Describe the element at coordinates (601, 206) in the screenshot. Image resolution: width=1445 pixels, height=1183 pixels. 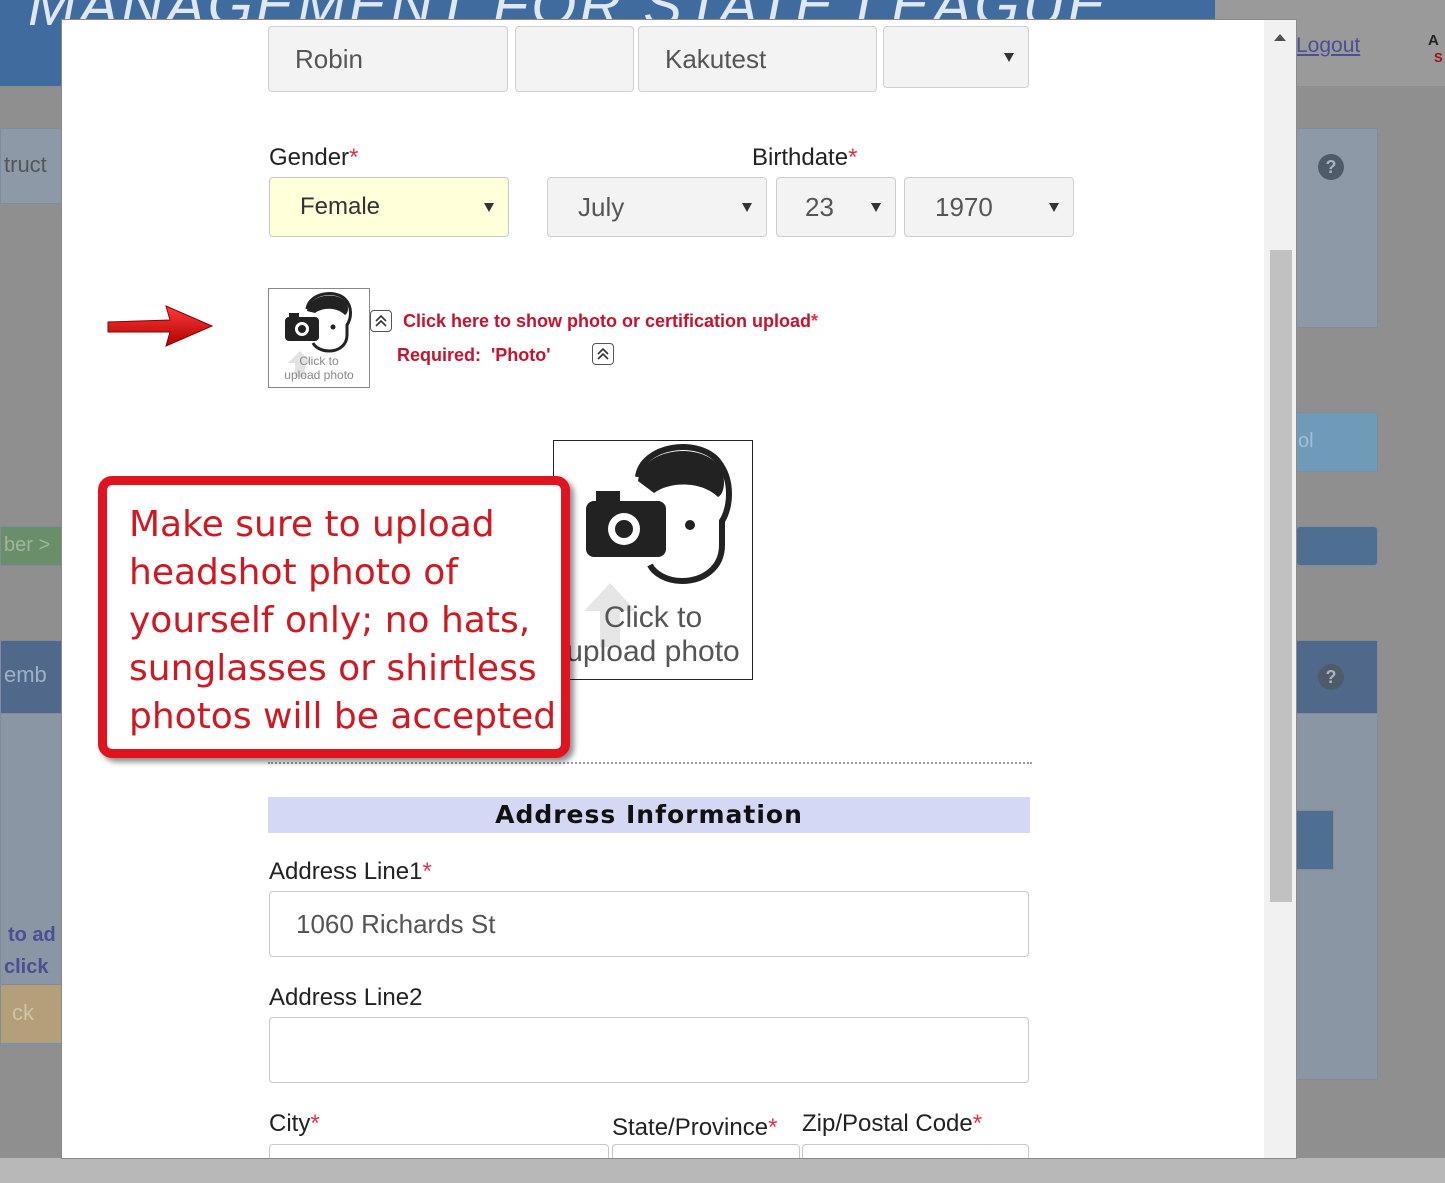
I see `birth-month-value: July` at that location.